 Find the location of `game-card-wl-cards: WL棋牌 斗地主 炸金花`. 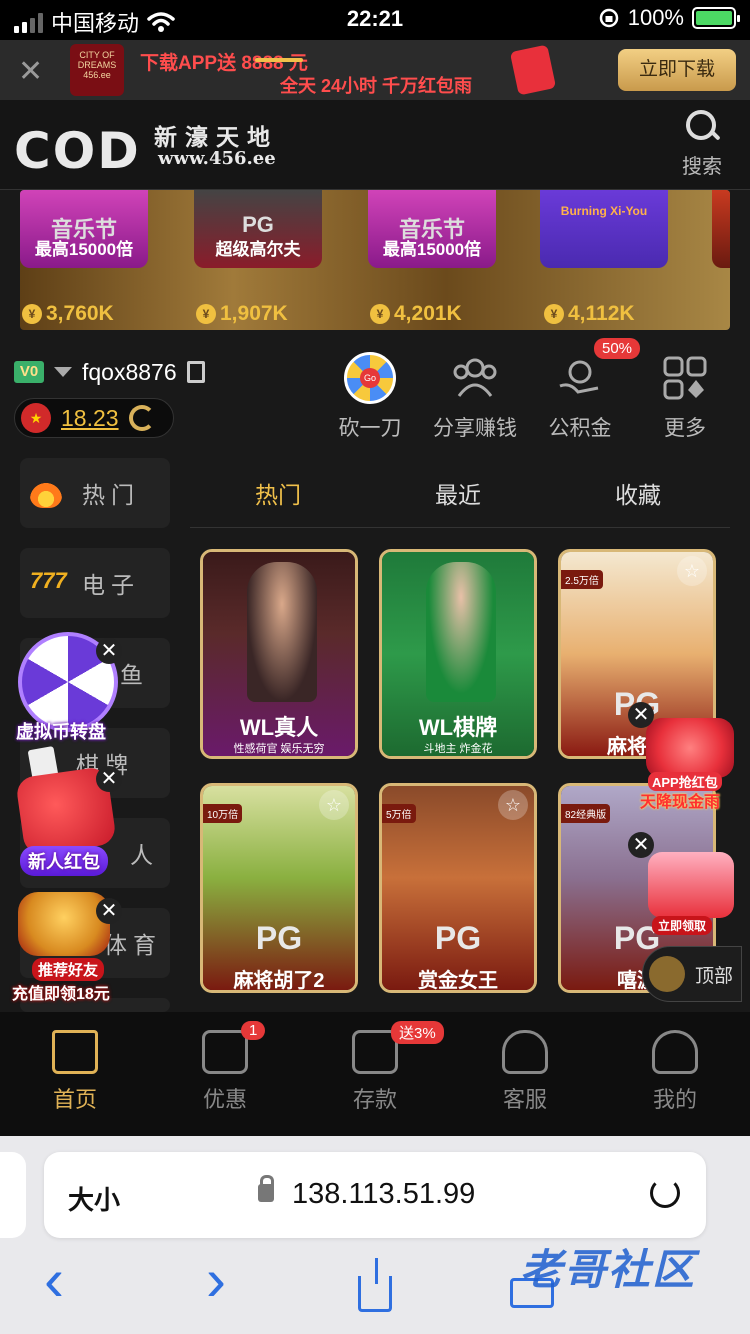

game-card-wl-cards: WL棋牌 斗地主 炸金花 is located at coordinates (458, 654).